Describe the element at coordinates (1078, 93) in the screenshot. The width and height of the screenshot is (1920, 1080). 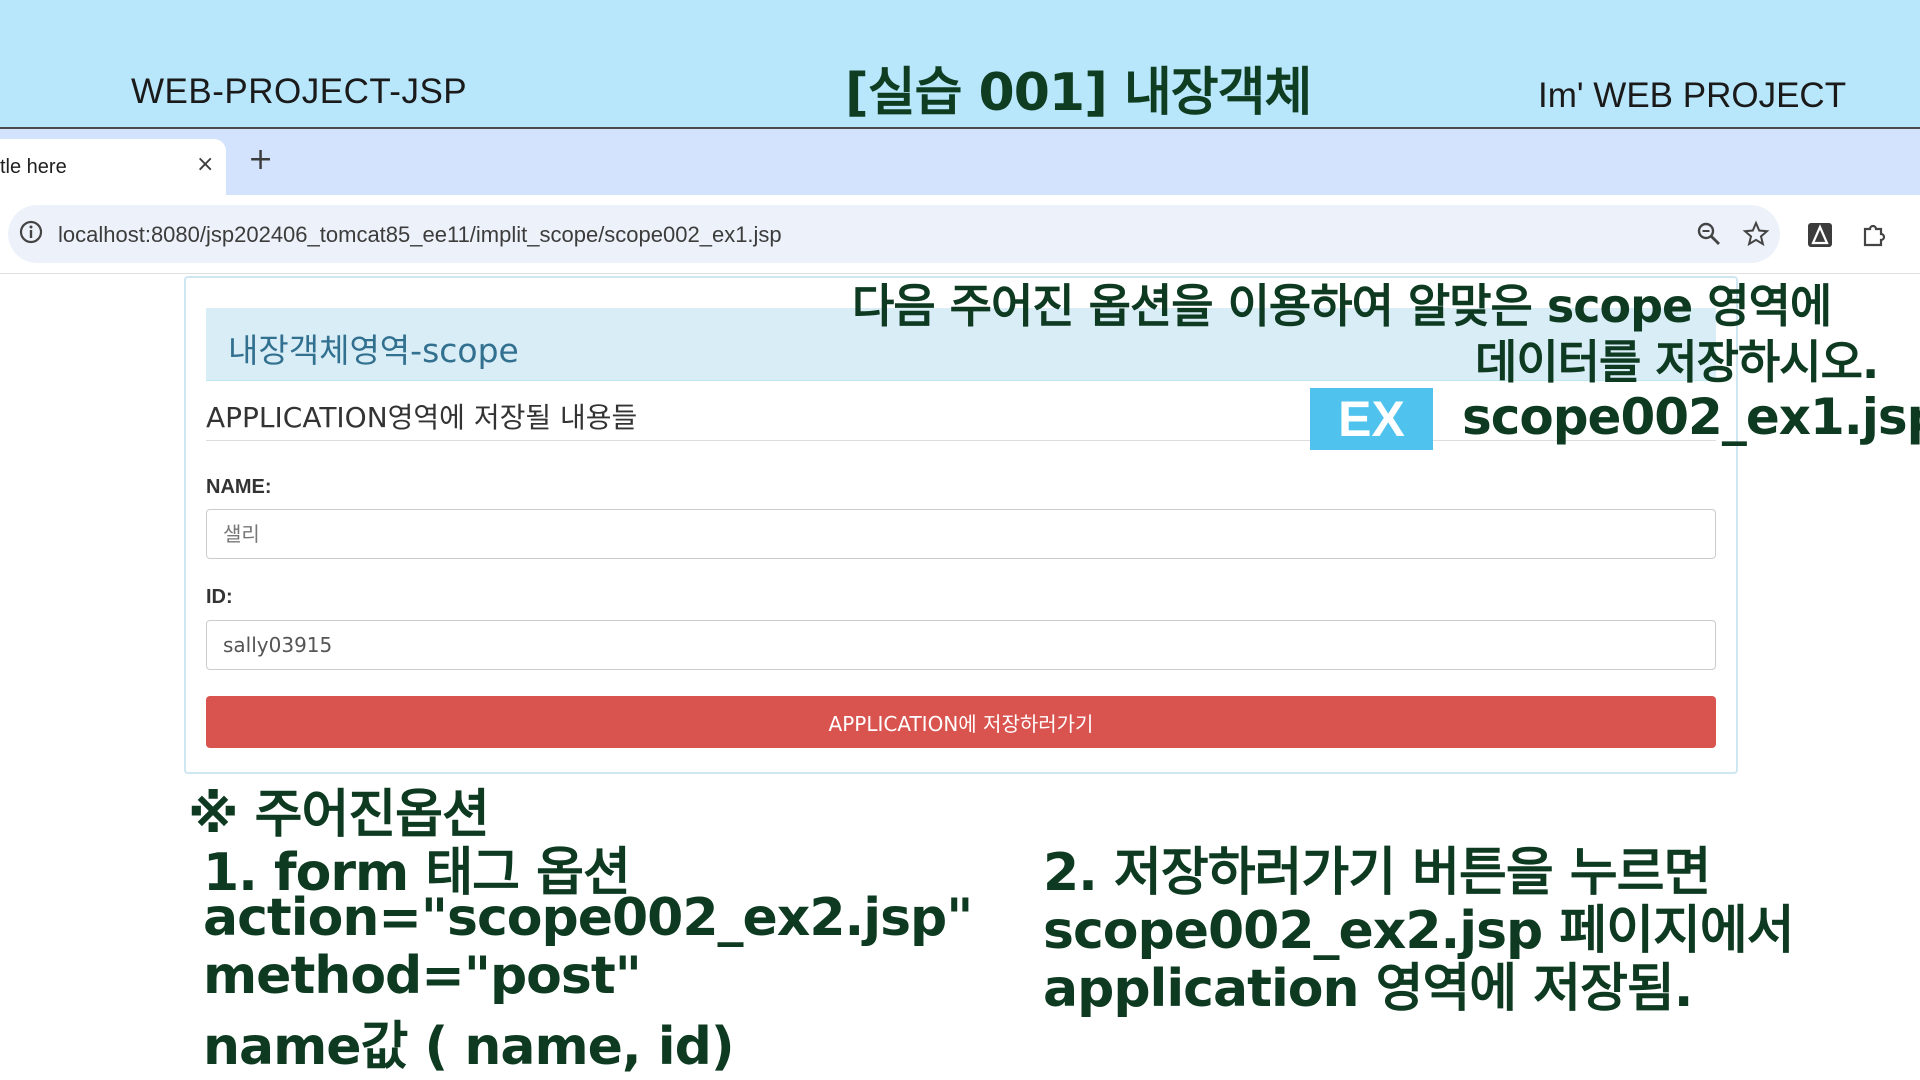
I see `banner-title: [실습 001] 내장객체` at that location.